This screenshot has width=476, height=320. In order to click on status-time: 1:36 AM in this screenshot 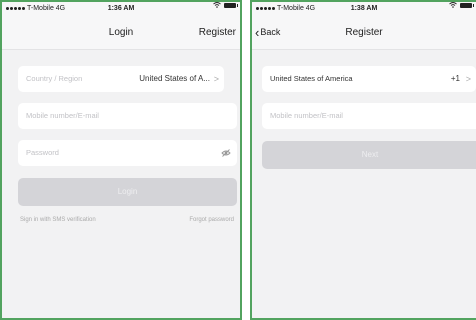, I will do `click(121, 8)`.